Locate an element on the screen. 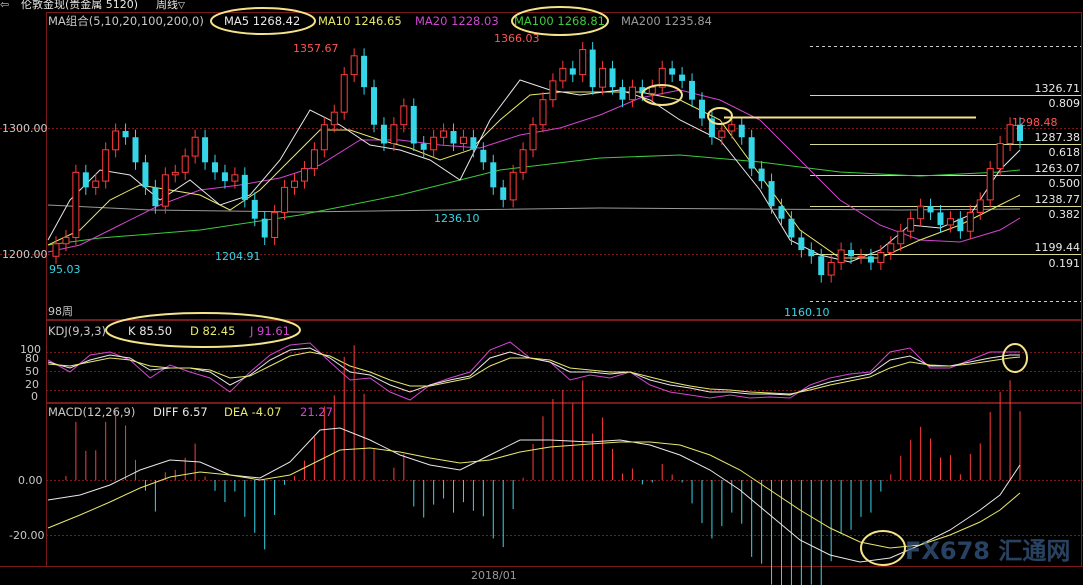 The image size is (1083, 585). fib-value-1326: 1326.71 is located at coordinates (1058, 88).